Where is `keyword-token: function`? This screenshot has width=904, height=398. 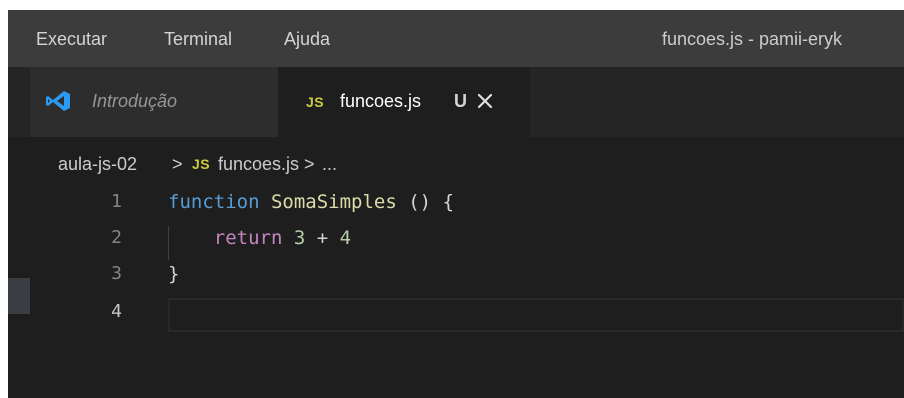 keyword-token: function is located at coordinates (214, 202).